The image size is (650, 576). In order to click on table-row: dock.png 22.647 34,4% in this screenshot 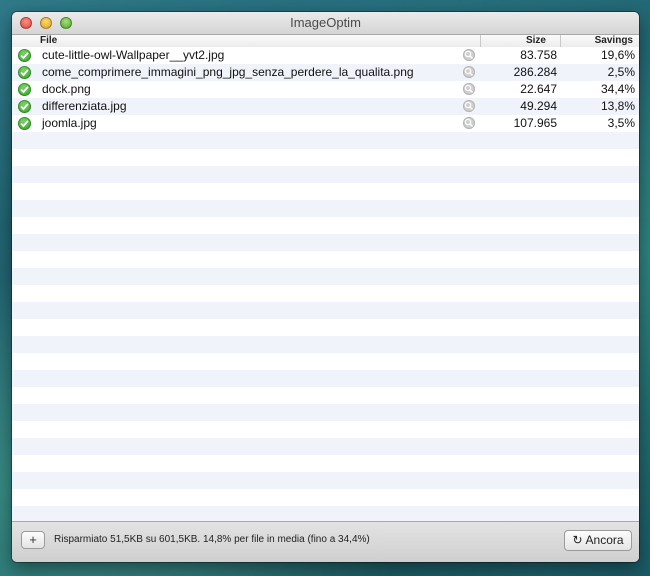, I will do `click(325, 89)`.